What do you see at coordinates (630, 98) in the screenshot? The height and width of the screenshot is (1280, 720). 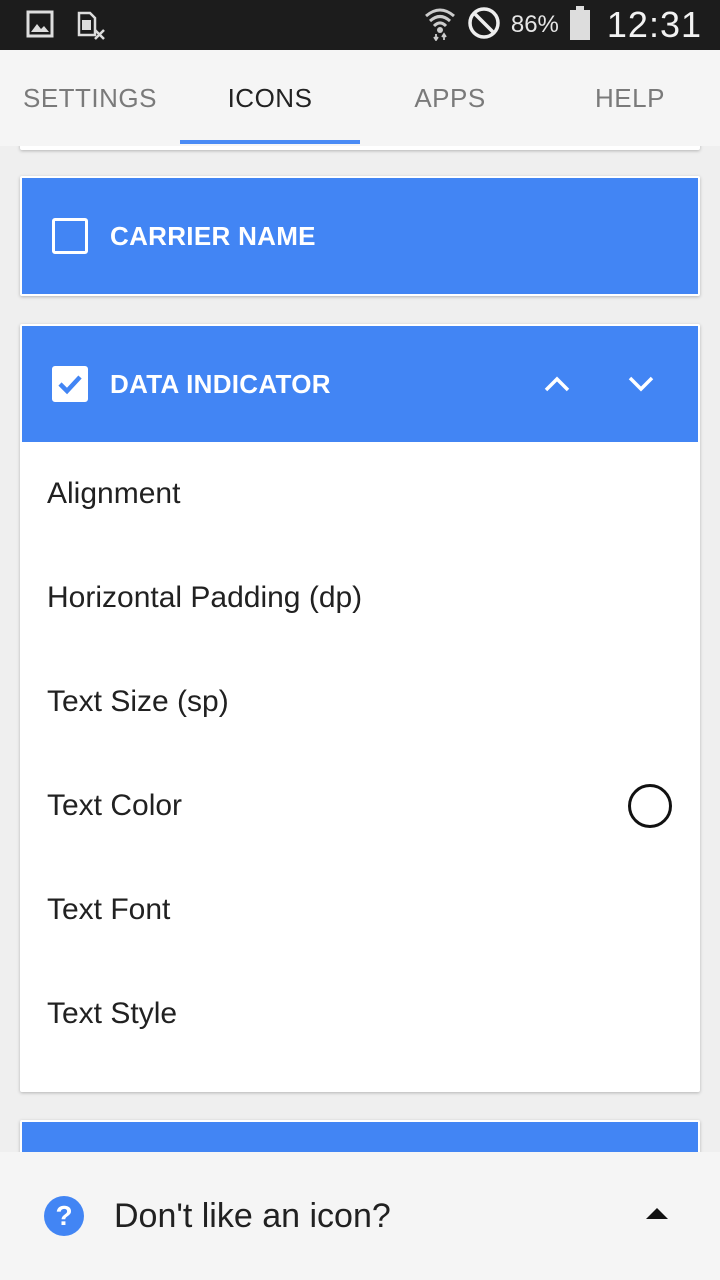 I see `tab-help: HELP` at bounding box center [630, 98].